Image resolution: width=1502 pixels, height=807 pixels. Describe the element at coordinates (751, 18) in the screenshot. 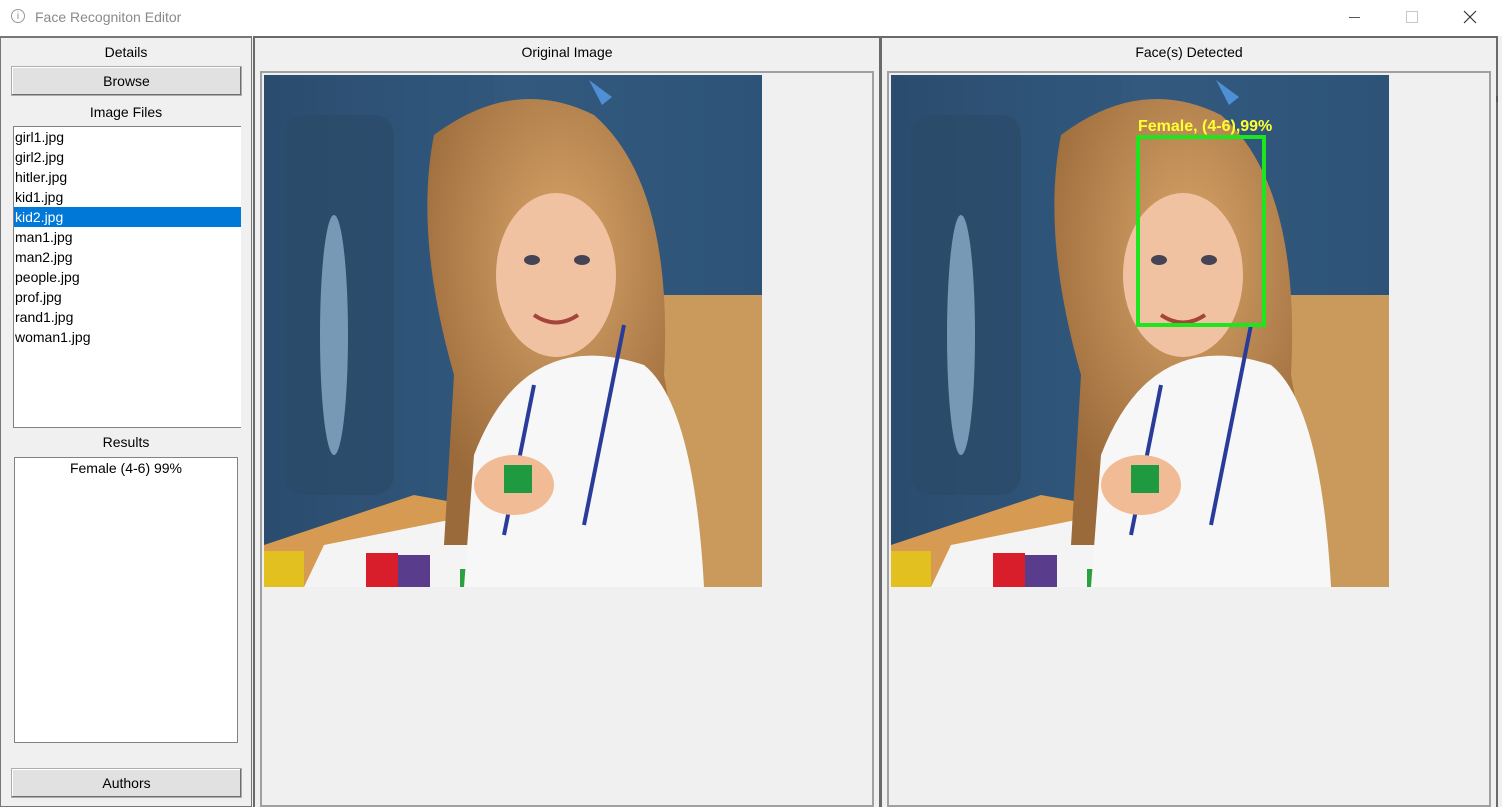

I see `title-bar: i Face Recogniton Editor` at that location.